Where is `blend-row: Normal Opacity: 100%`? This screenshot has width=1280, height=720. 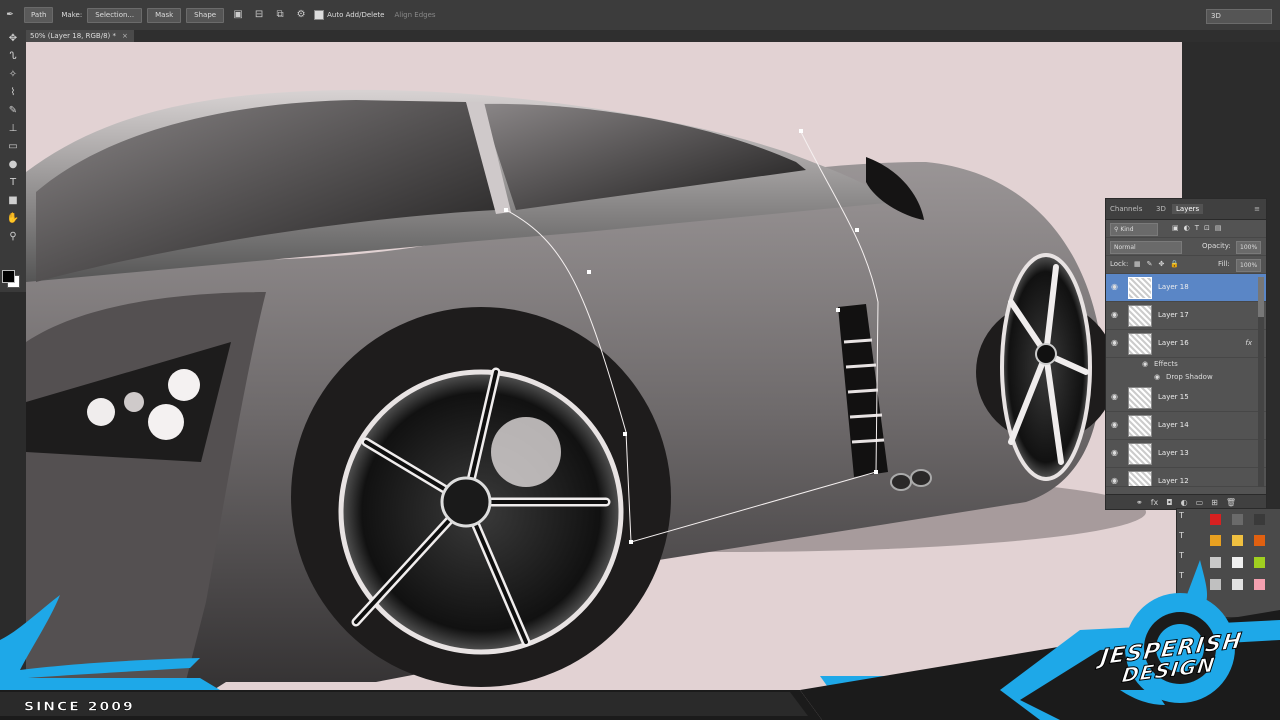 blend-row: Normal Opacity: 100% is located at coordinates (1186, 247).